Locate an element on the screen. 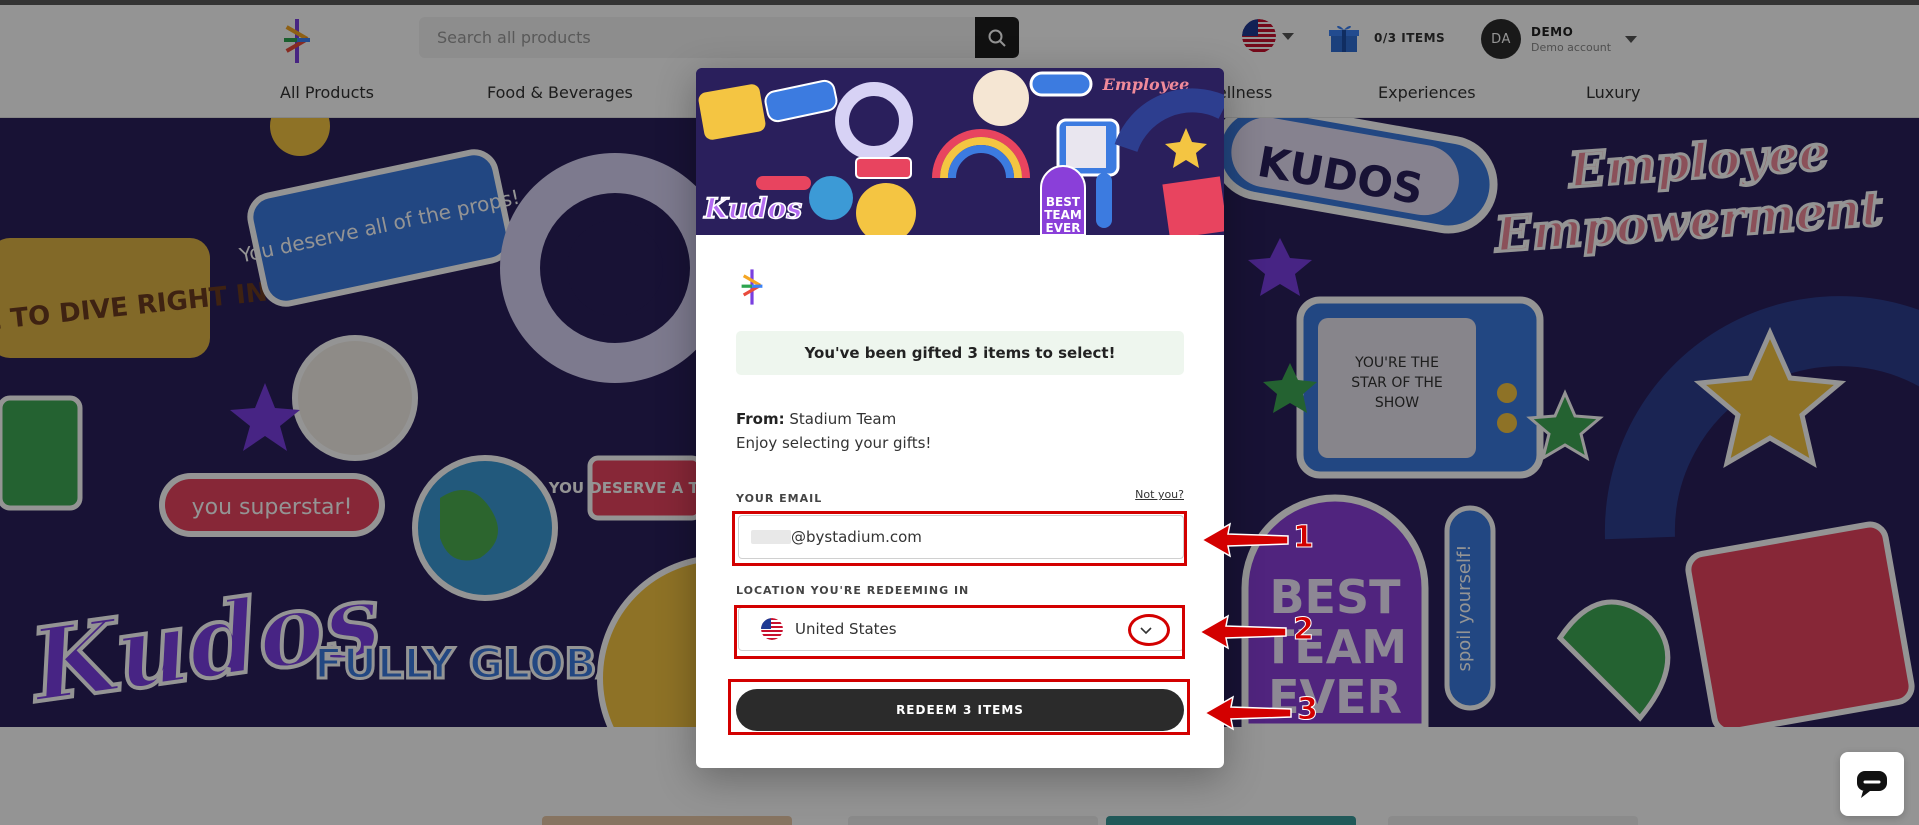 This screenshot has height=825, width=1919. annotation-number-3: 3 is located at coordinates (1308, 710).